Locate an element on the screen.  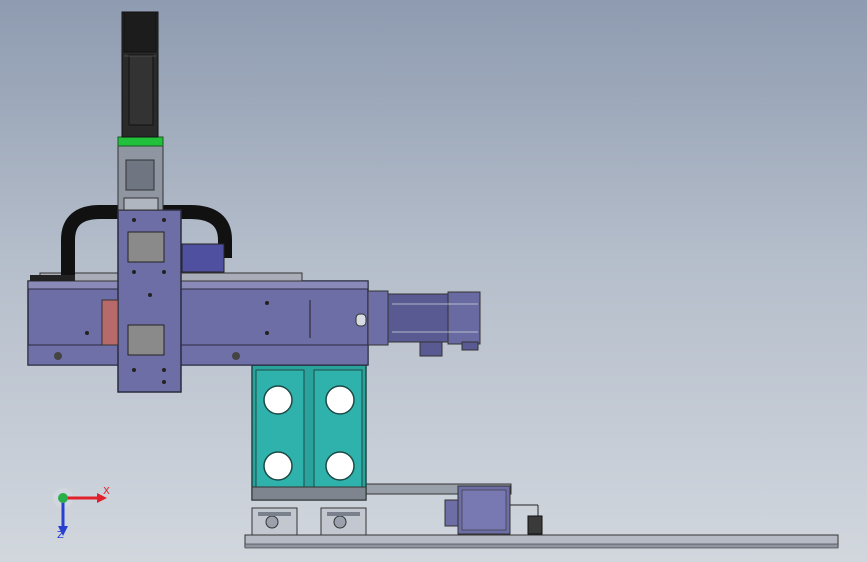
vertical-column is located at coordinates (140, 177).